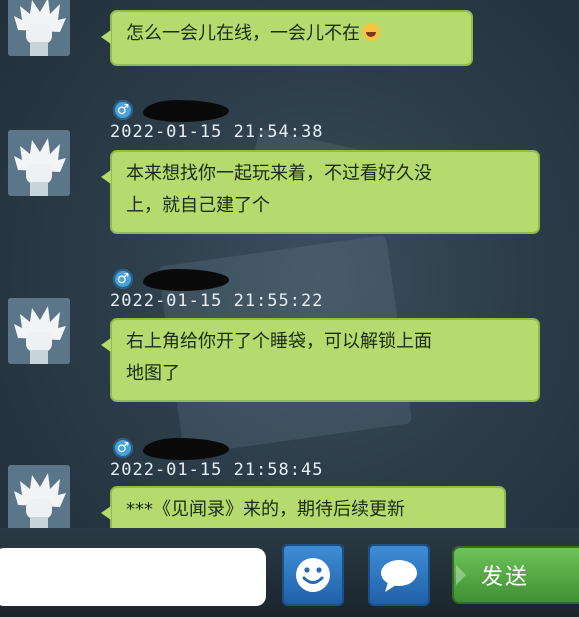 This screenshot has height=617, width=579. I want to click on timestamp: 2022-01-15 21:55:22, so click(217, 301).